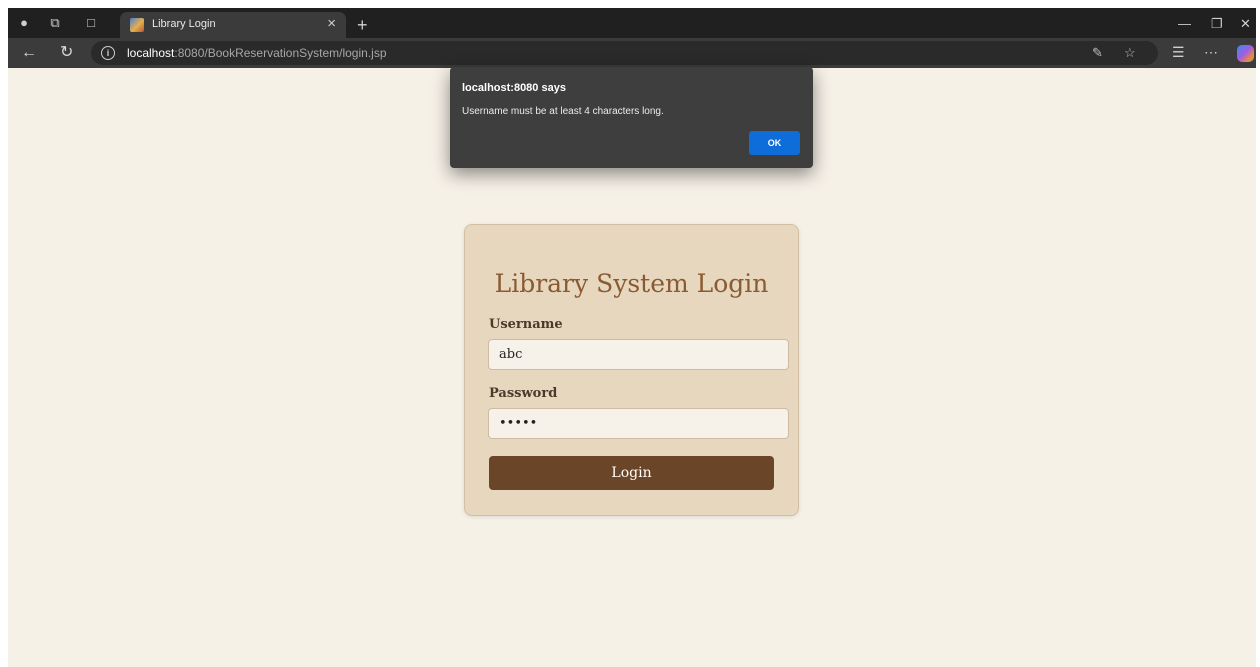  Describe the element at coordinates (24, 23) in the screenshot. I see `profile-icon: ●` at that location.